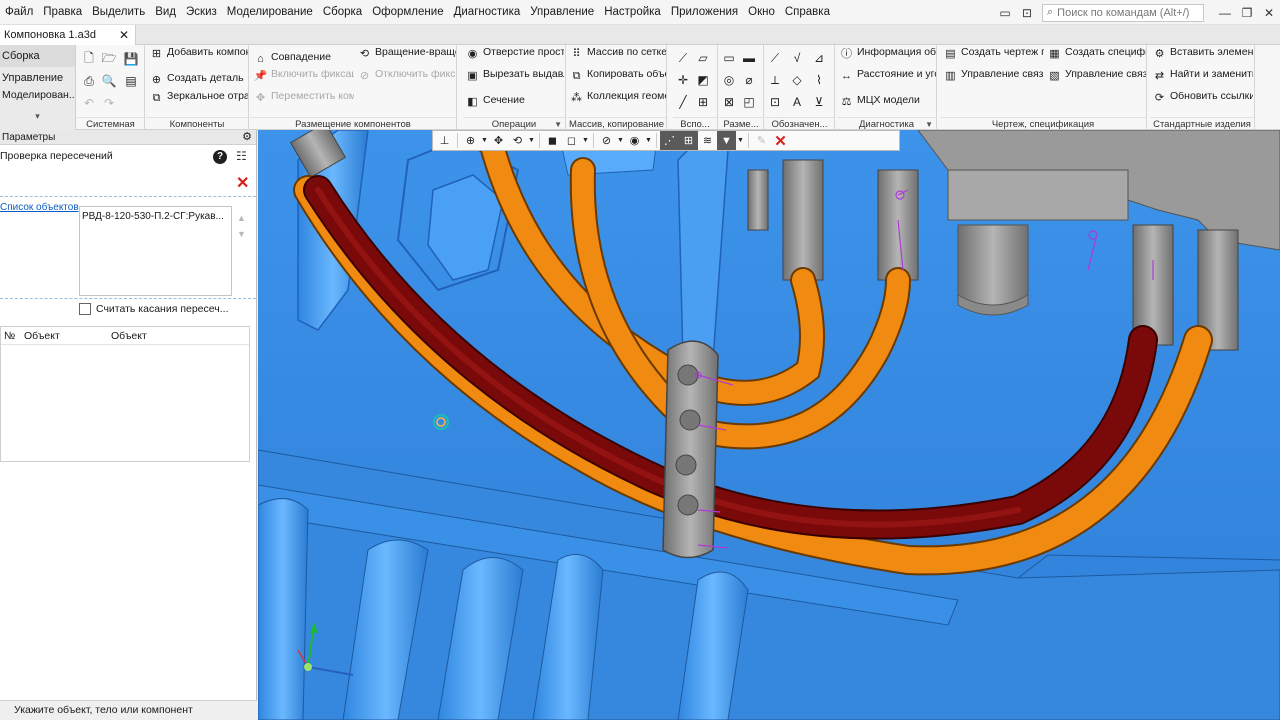 Image resolution: width=1280 pixels, height=720 pixels. I want to click on section-view-icon: ⋰, so click(669, 140).